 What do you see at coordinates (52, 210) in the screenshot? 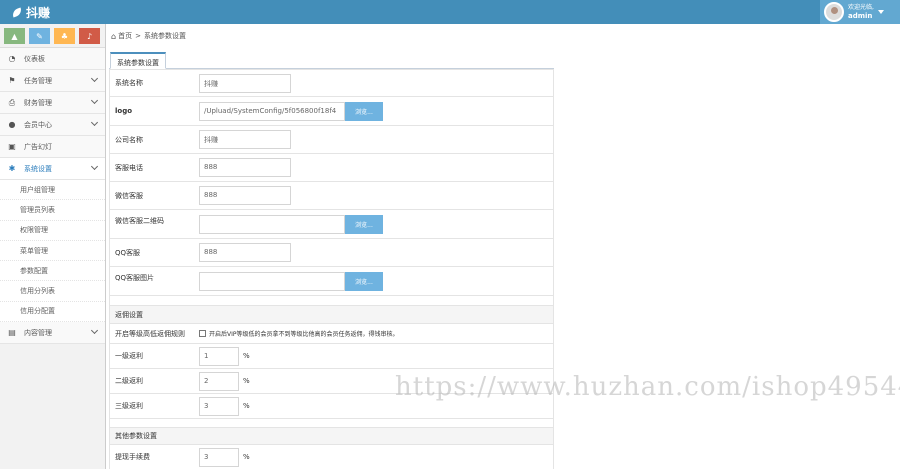
I see `sidebar-subitem-admins: 管理员列表` at bounding box center [52, 210].